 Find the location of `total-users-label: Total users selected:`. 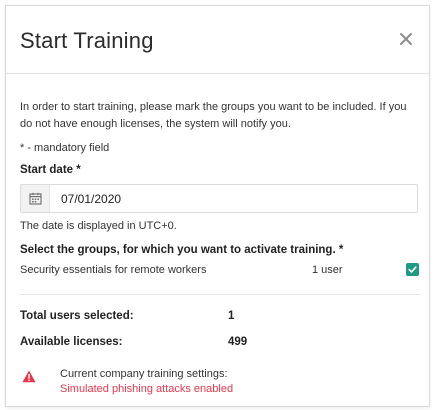

total-users-label: Total users selected: is located at coordinates (77, 316).